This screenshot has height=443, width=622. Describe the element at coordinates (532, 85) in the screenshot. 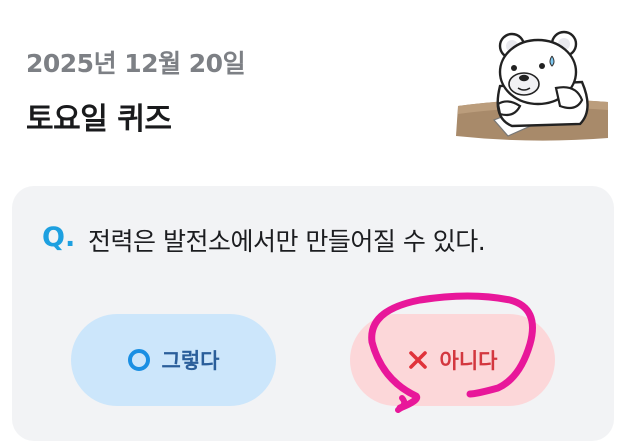

I see `bear-thinking-icon` at that location.